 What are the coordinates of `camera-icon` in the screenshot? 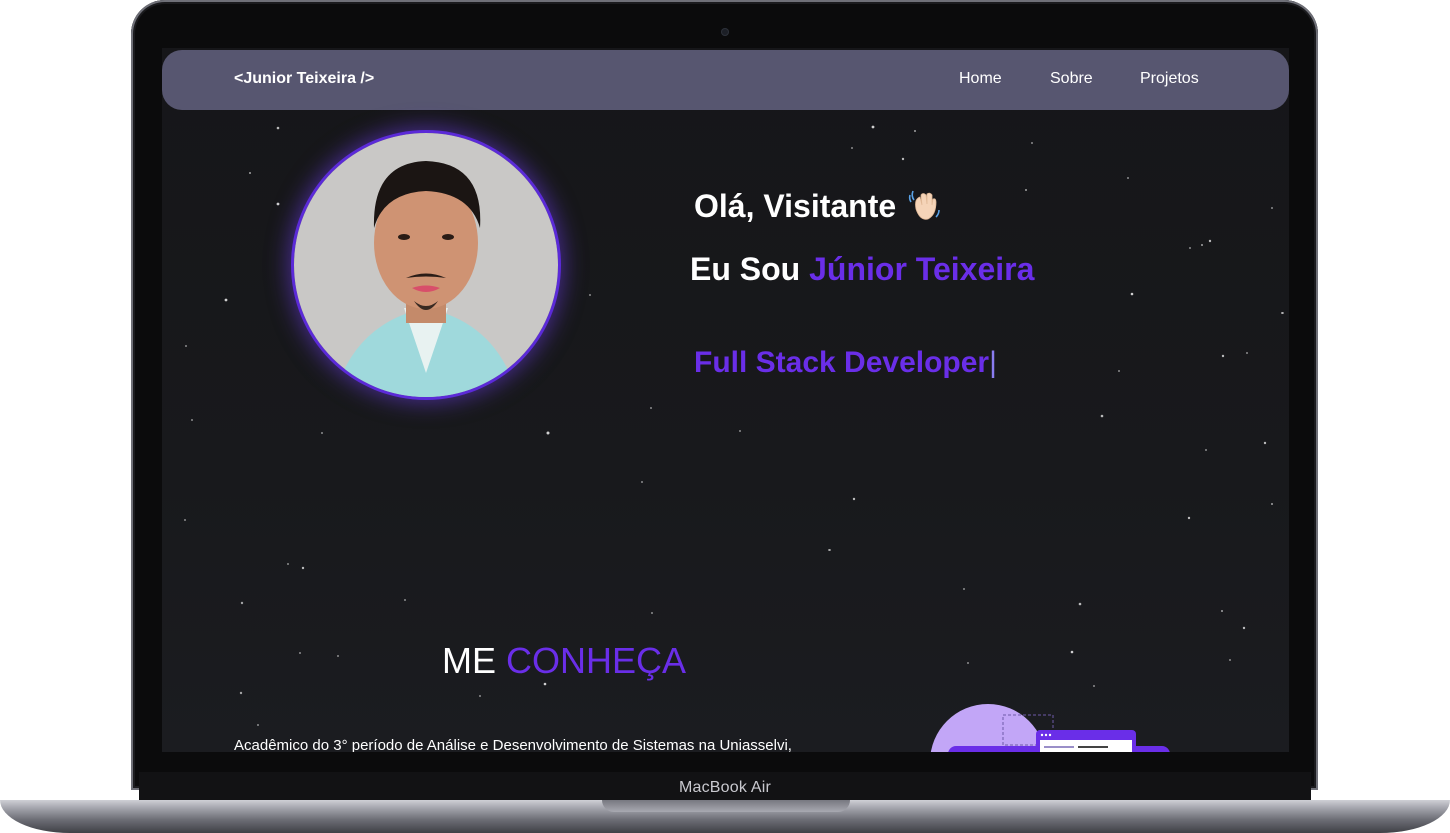 It's located at (725, 32).